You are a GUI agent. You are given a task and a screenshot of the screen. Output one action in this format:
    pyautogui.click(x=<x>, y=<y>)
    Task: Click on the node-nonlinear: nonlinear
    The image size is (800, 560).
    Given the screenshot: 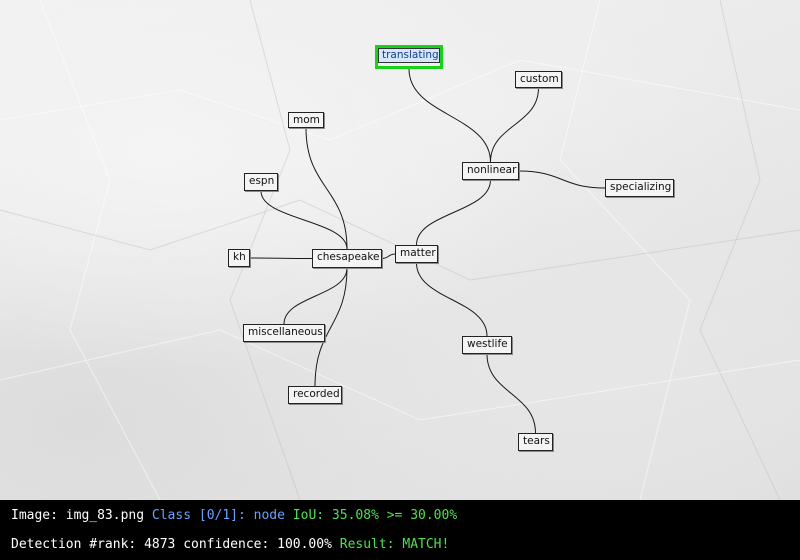 What is the action you would take?
    pyautogui.click(x=490, y=171)
    